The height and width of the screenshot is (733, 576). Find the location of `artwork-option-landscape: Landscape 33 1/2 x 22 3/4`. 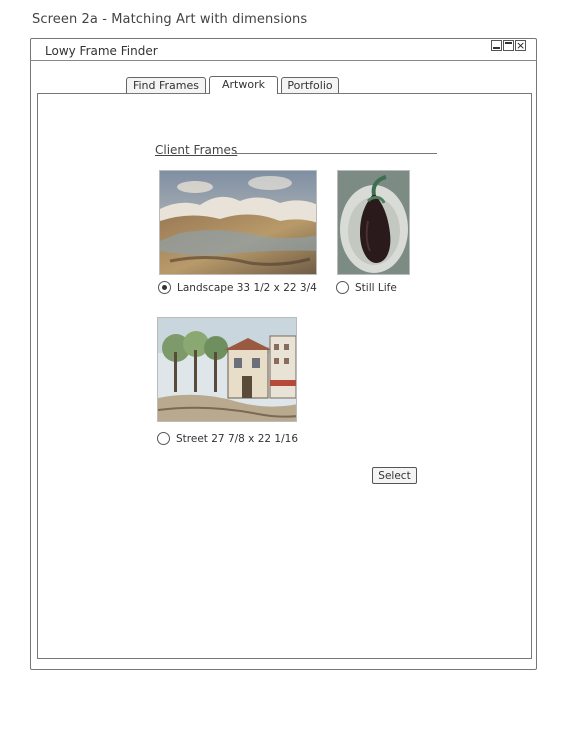

artwork-option-landscape: Landscape 33 1/2 x 22 3/4 is located at coordinates (237, 287).